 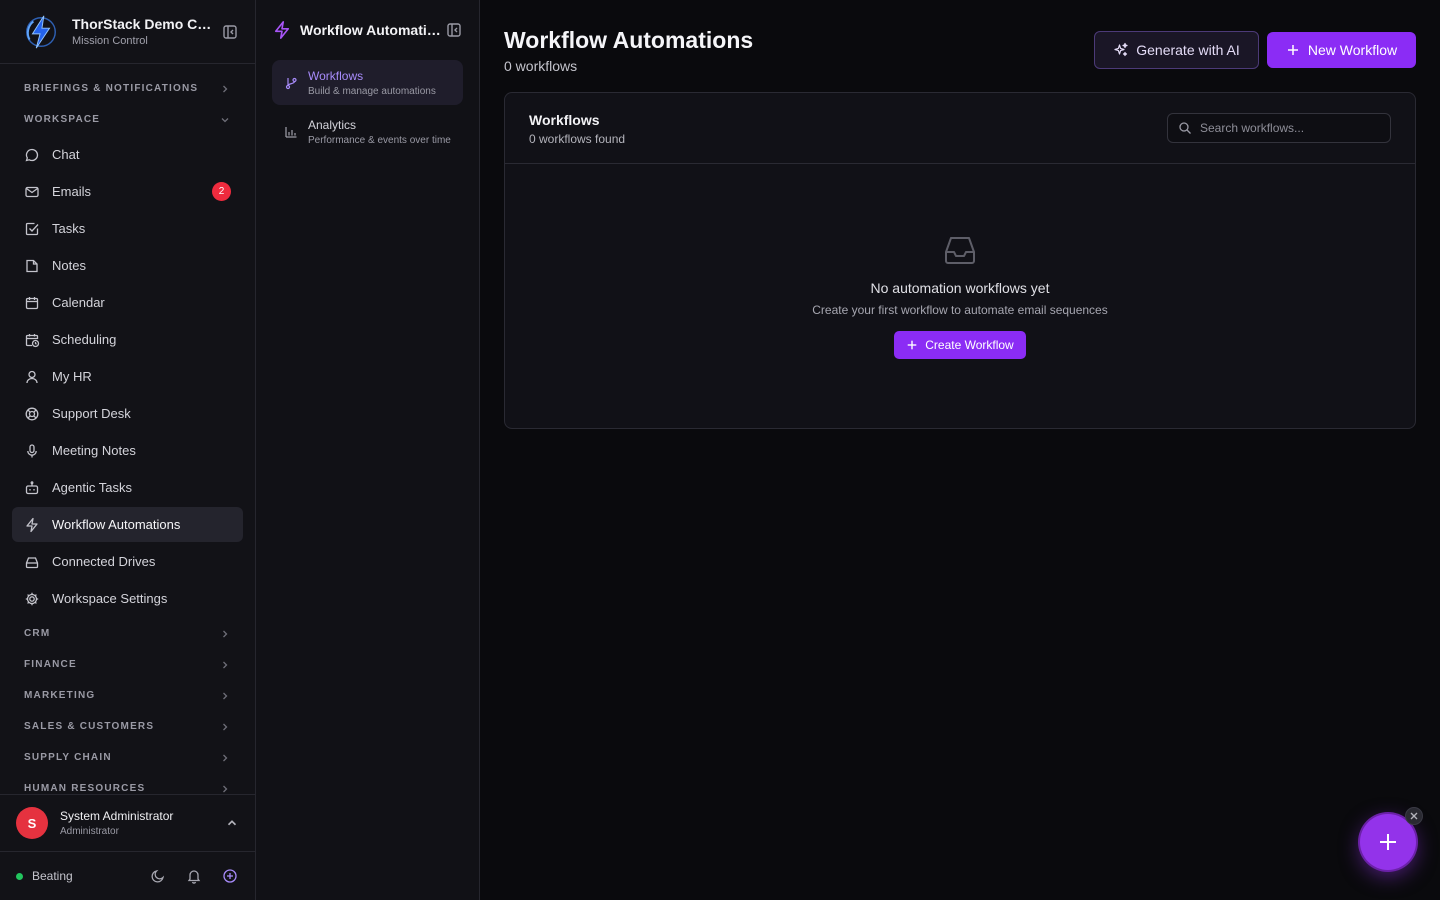 I want to click on lifebuoy-icon, so click(x=32, y=413).